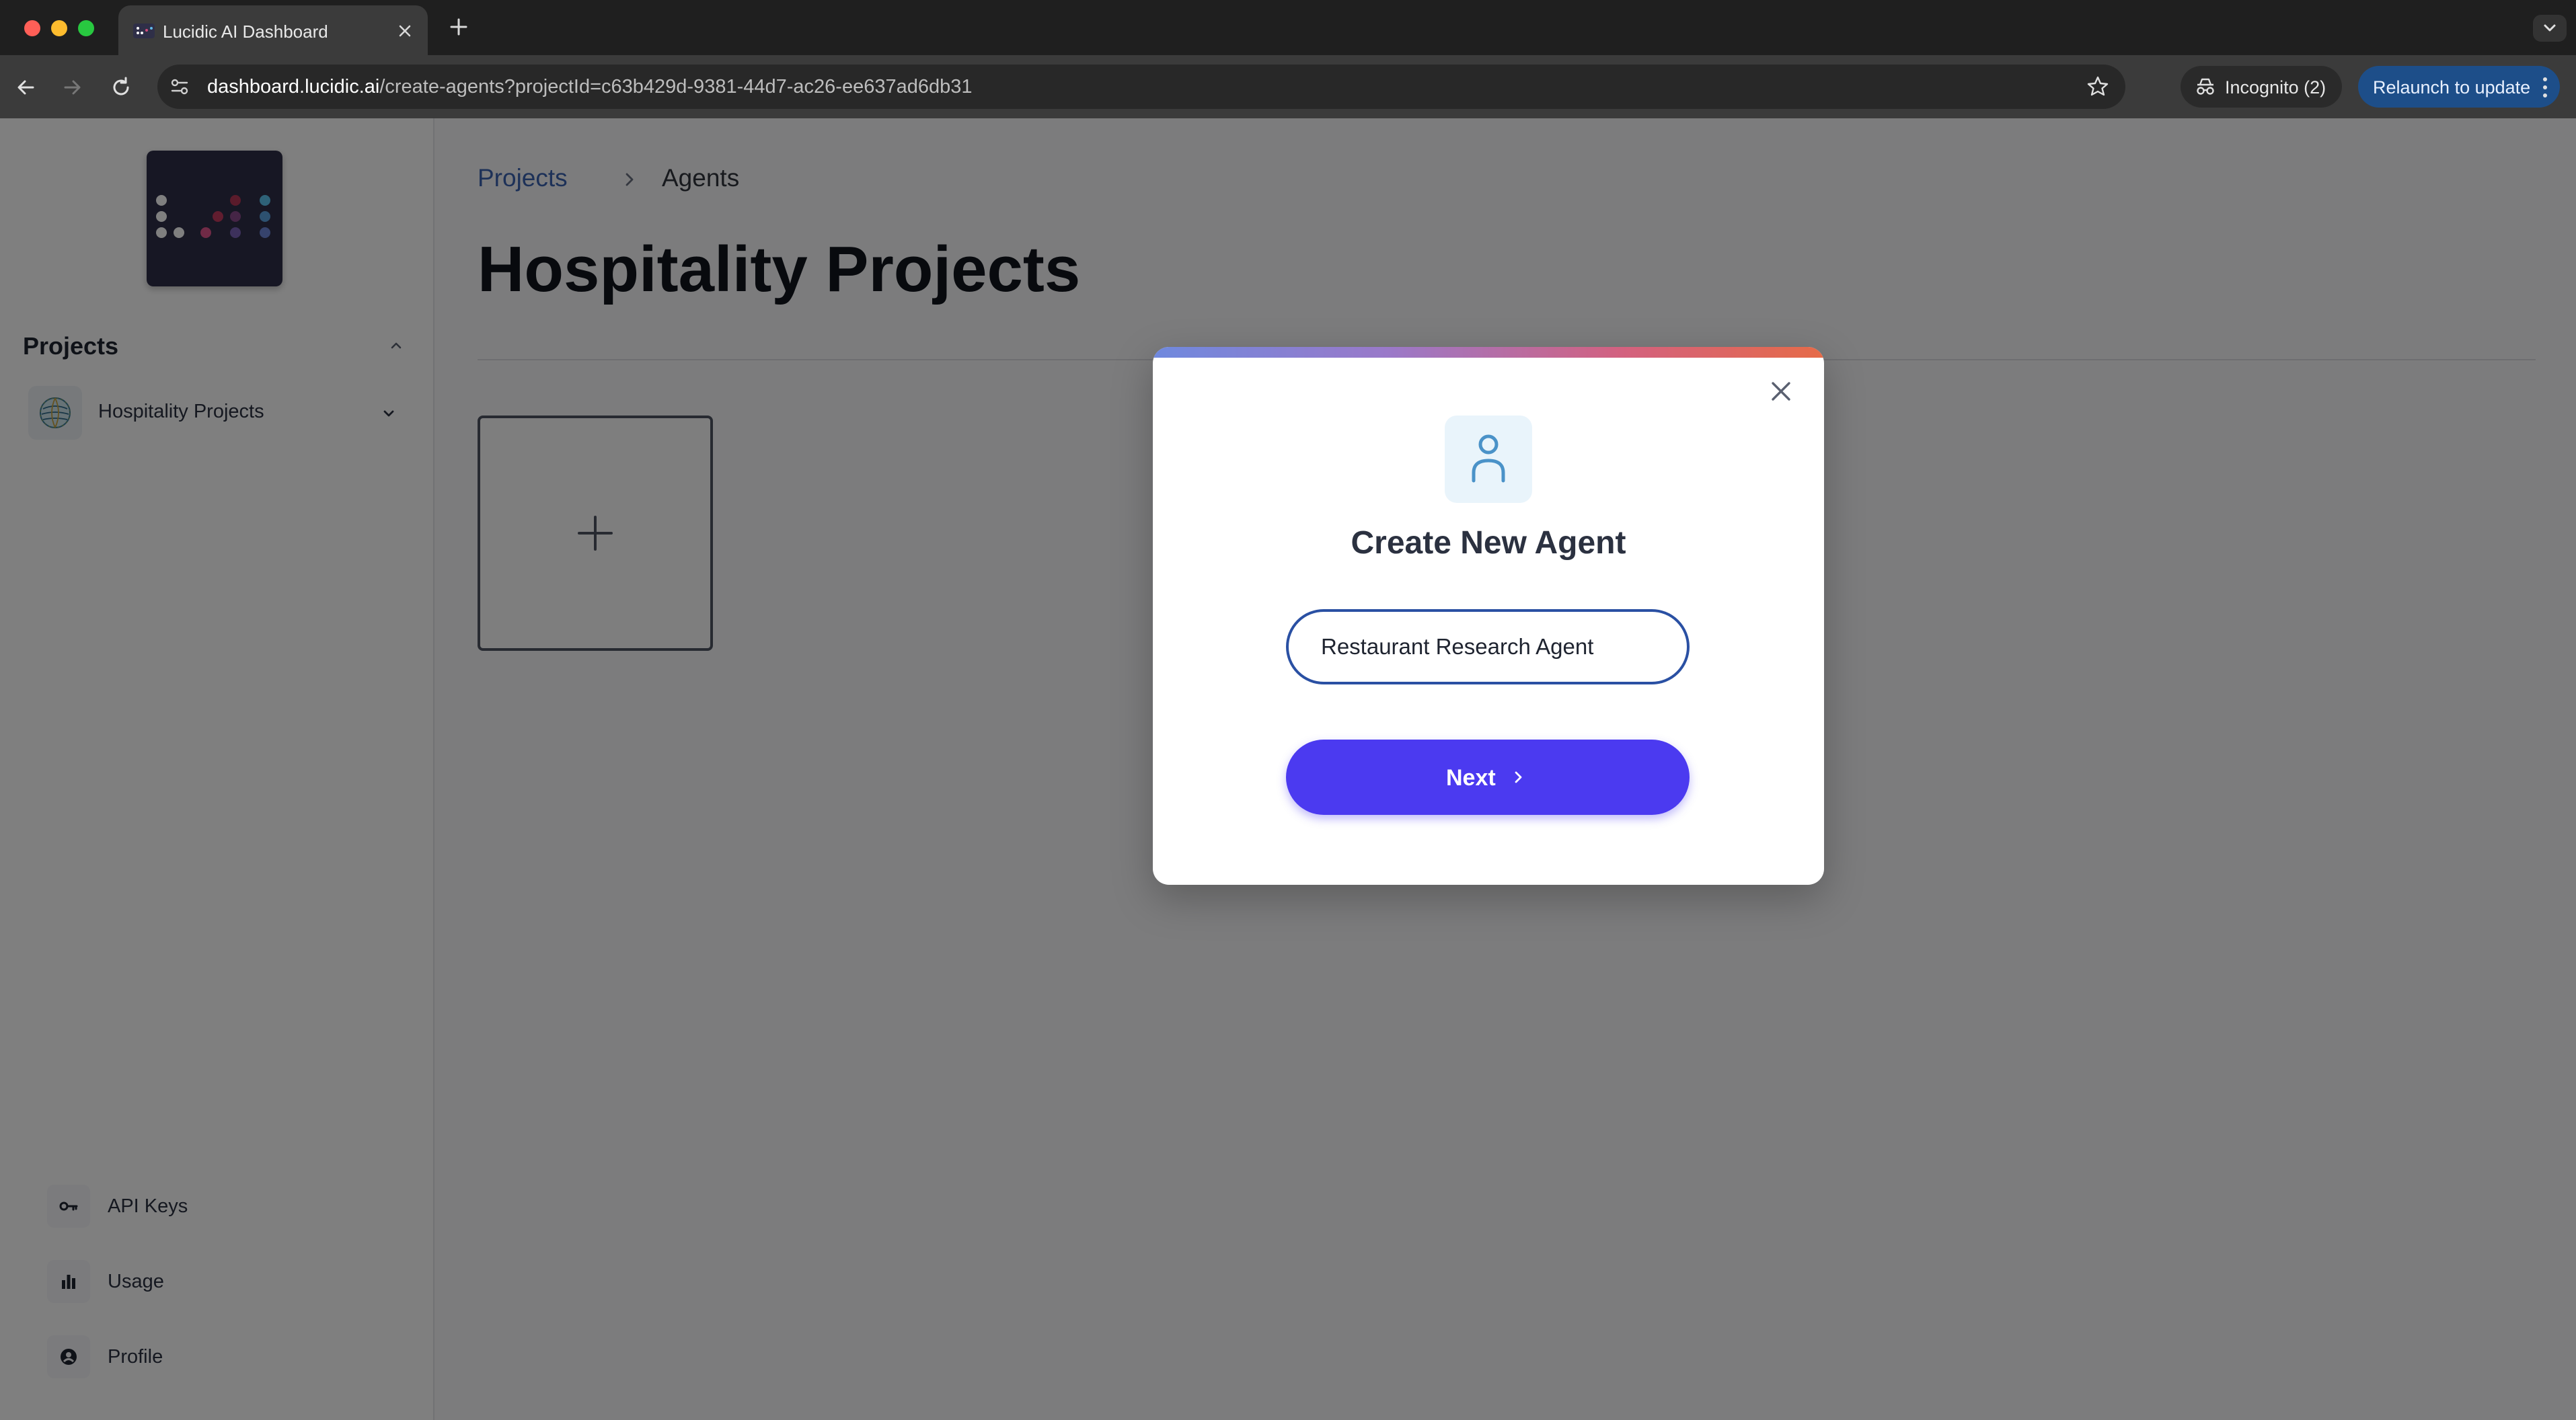  What do you see at coordinates (121, 87) in the screenshot?
I see `reload-icon` at bounding box center [121, 87].